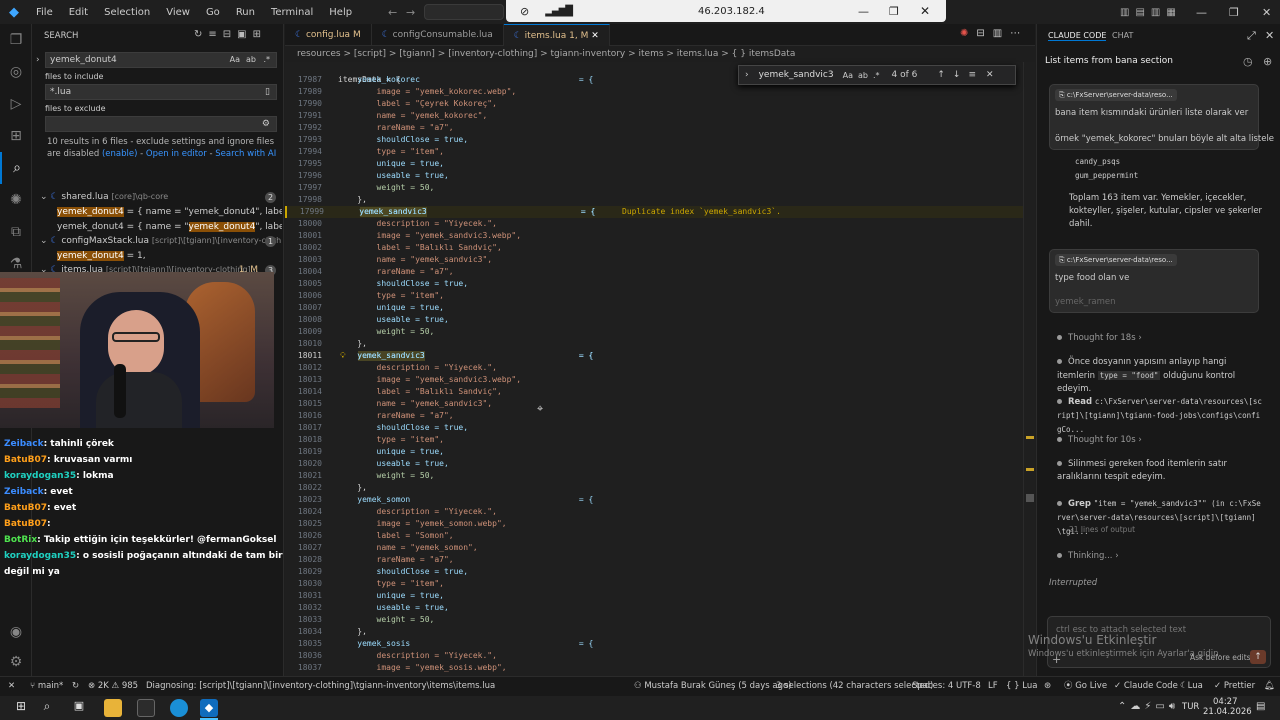  I want to click on clock-time: 04:27, so click(1225, 702).